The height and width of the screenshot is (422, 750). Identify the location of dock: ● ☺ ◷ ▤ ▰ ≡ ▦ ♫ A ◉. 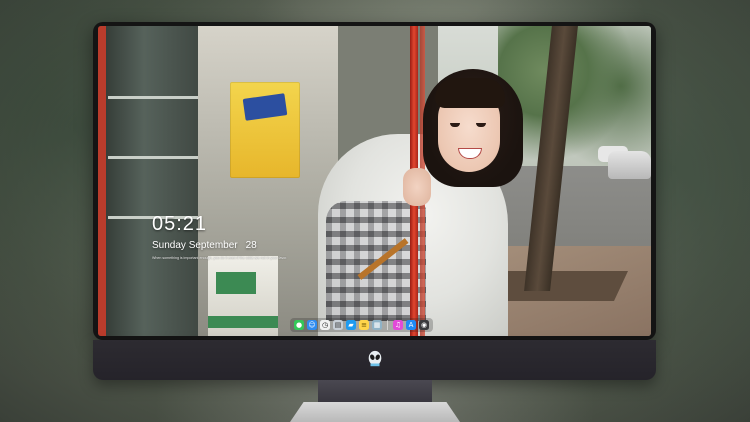
(361, 325).